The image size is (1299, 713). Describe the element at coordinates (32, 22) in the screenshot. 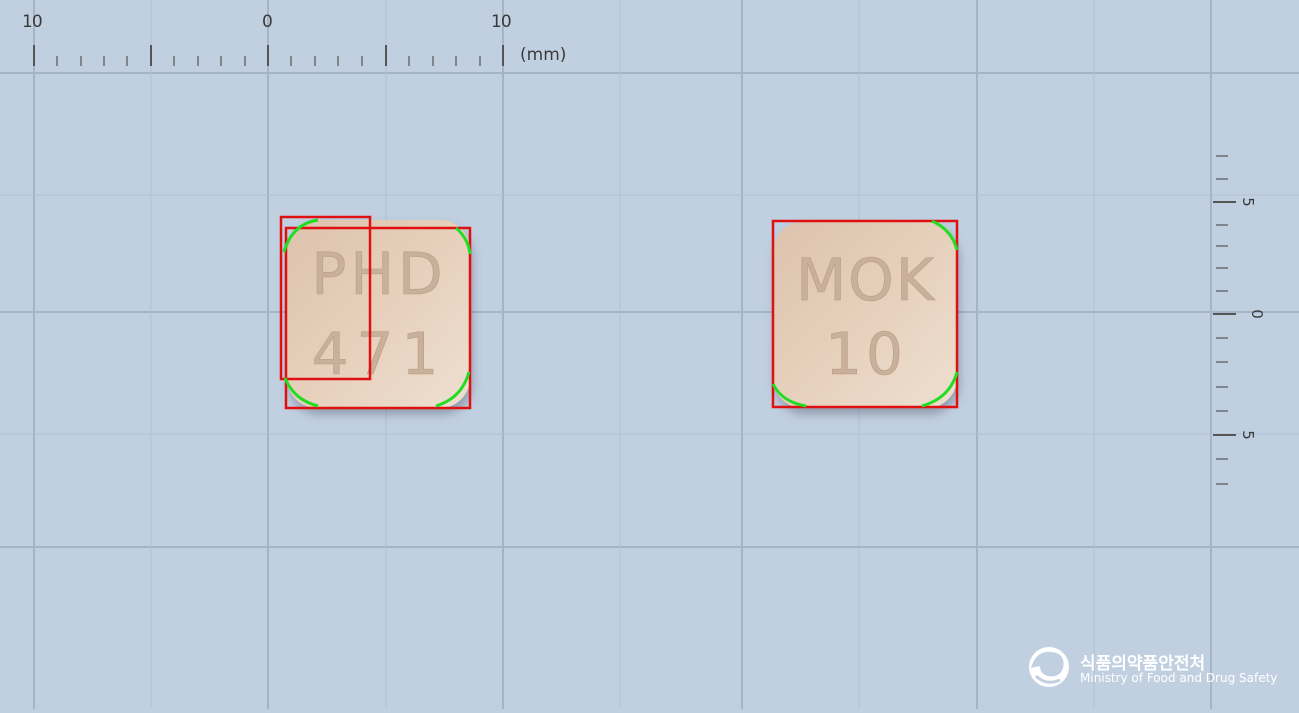

I see `top-ruler-label-left: 10` at that location.